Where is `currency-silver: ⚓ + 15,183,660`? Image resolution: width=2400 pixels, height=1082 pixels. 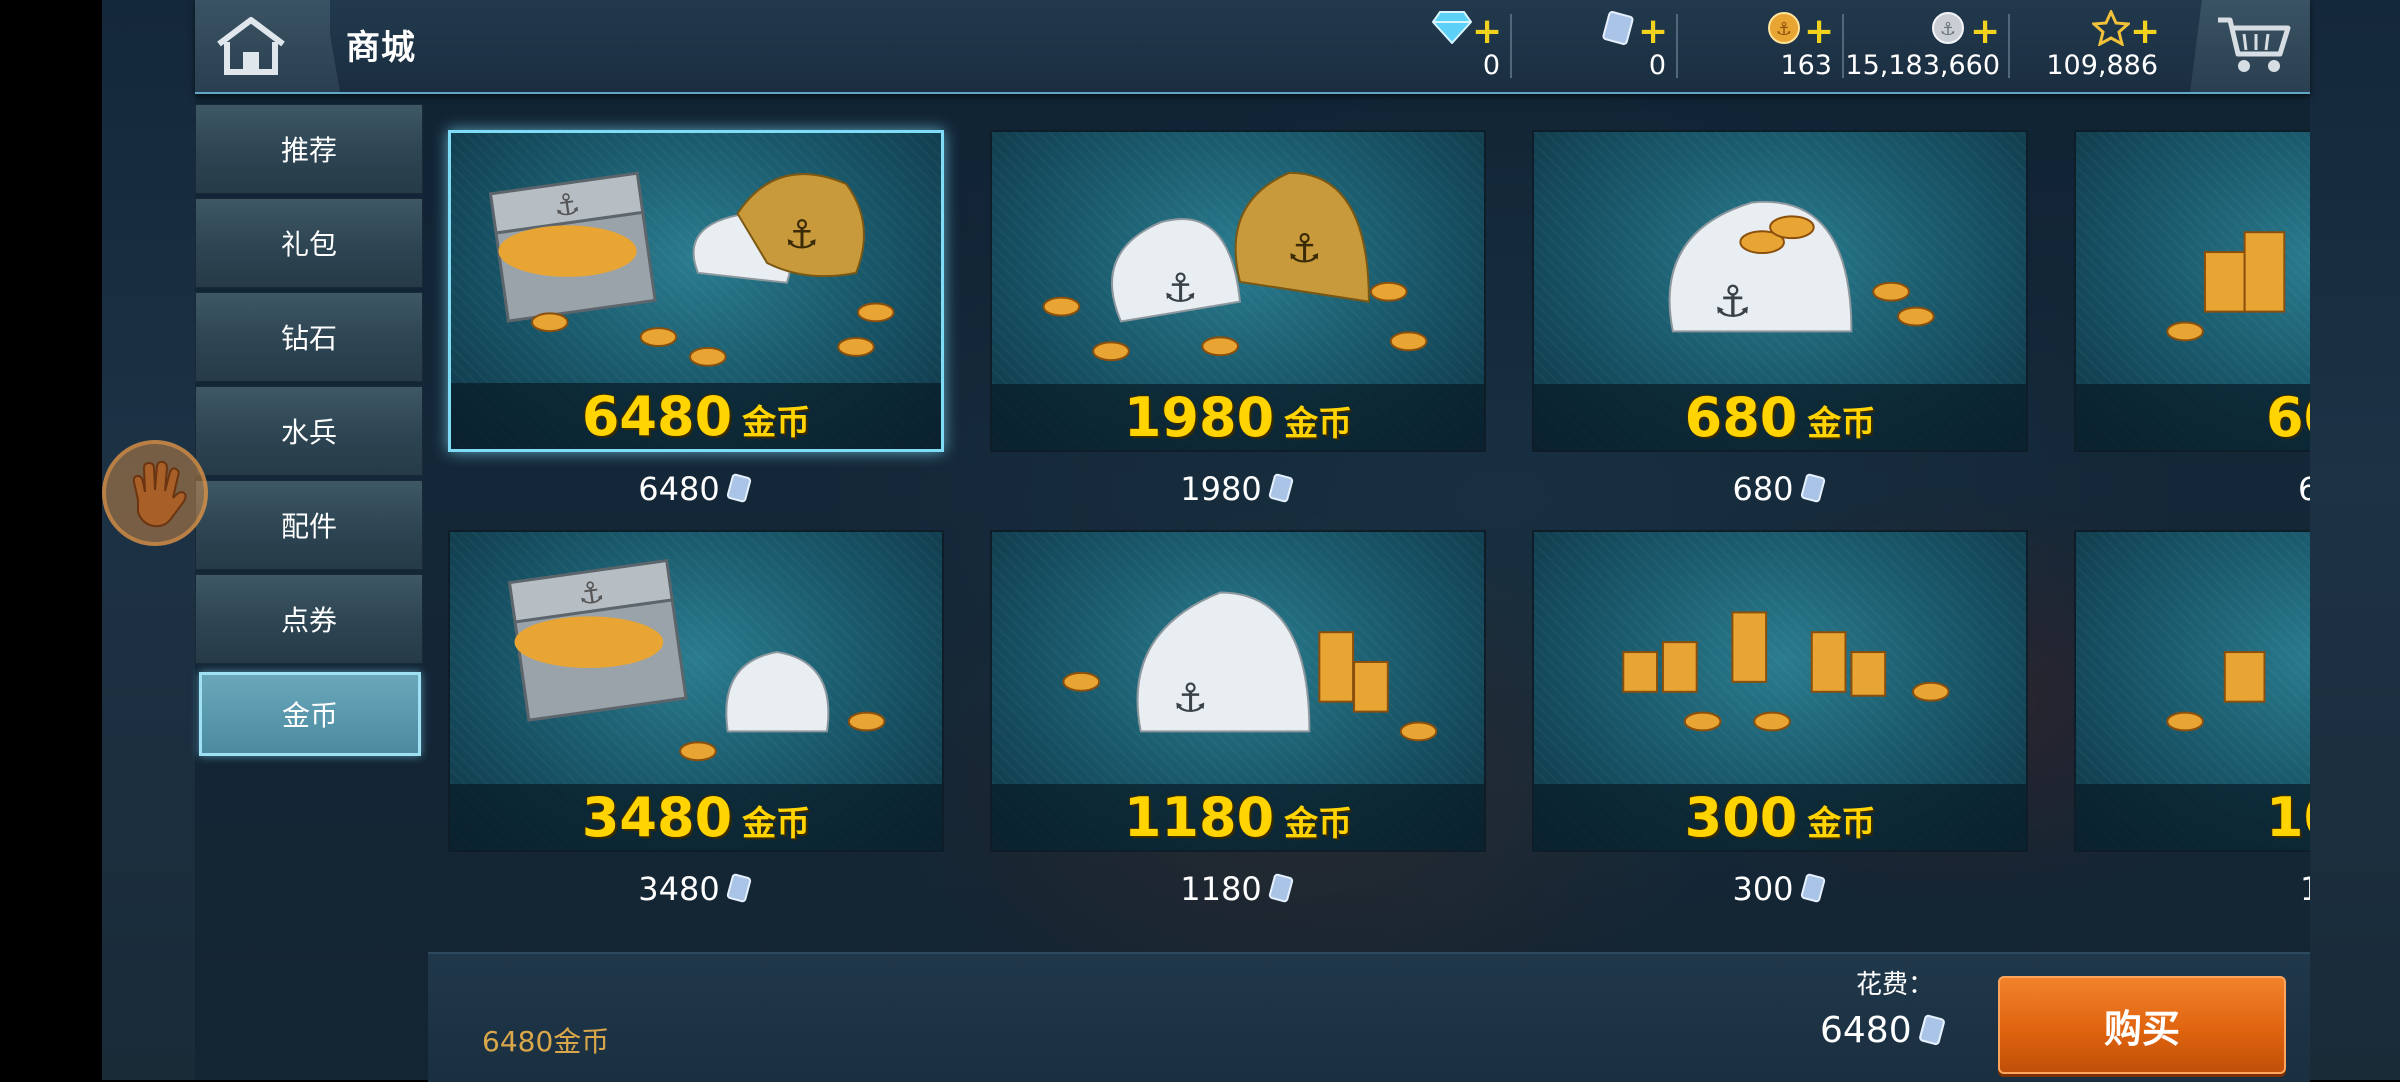 currency-silver: ⚓ + 15,183,660 is located at coordinates (1926, 46).